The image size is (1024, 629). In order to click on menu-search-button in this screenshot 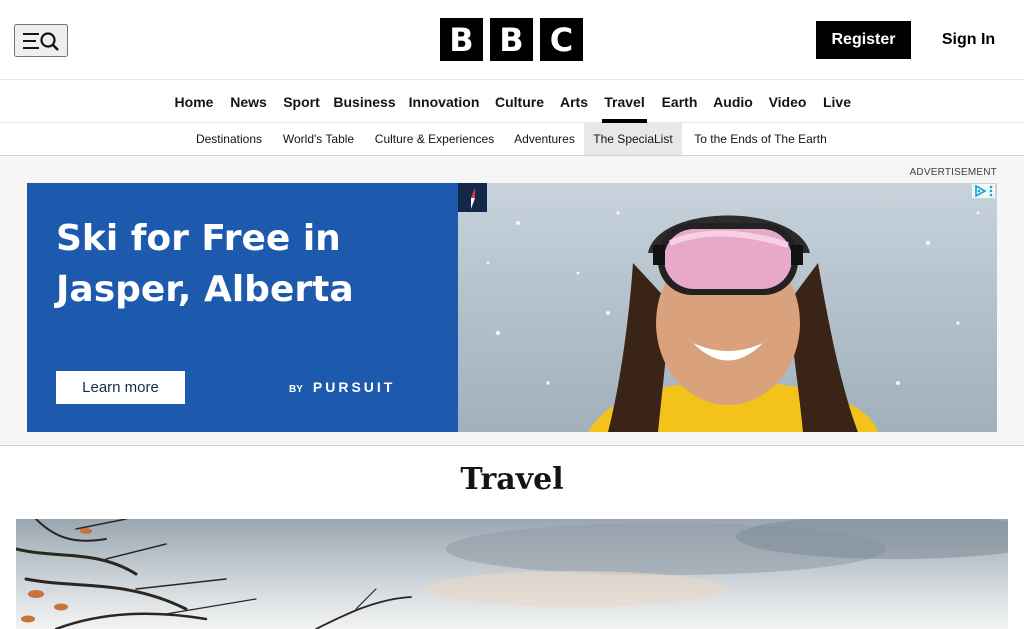, I will do `click(41, 40)`.